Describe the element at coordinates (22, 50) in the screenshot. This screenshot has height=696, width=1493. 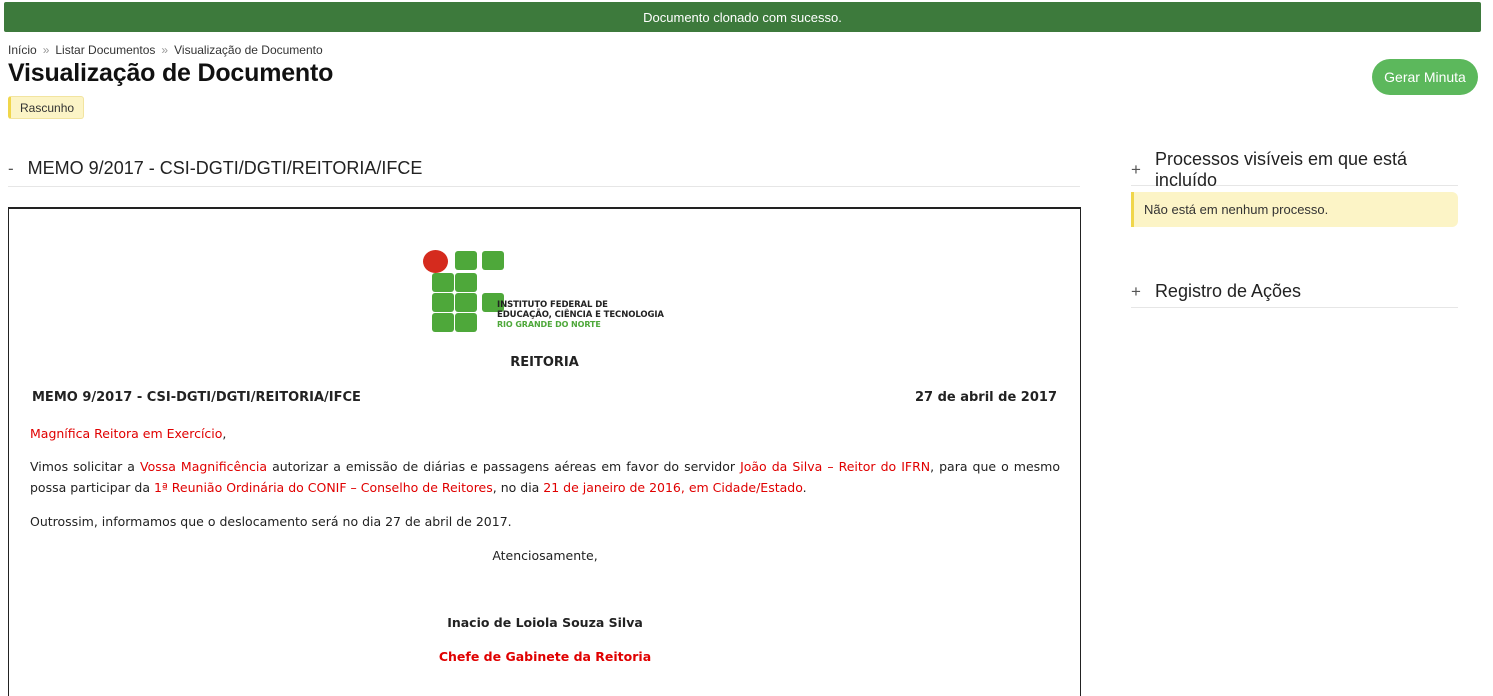
I see `breadcrumb-inicio: Início` at that location.